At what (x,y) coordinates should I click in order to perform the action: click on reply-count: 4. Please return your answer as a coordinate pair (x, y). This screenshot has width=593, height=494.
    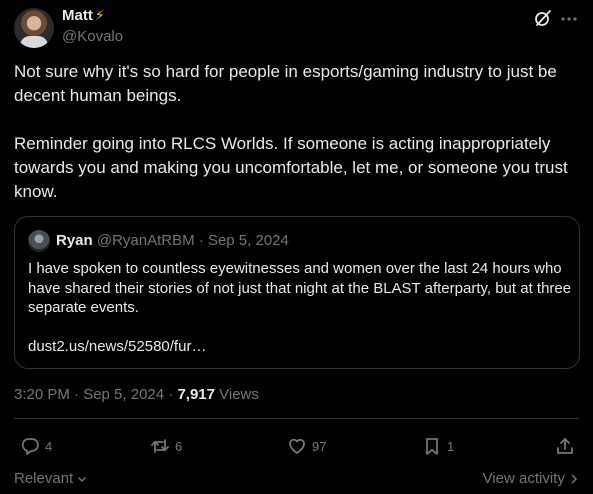
    Looking at the image, I should click on (49, 446).